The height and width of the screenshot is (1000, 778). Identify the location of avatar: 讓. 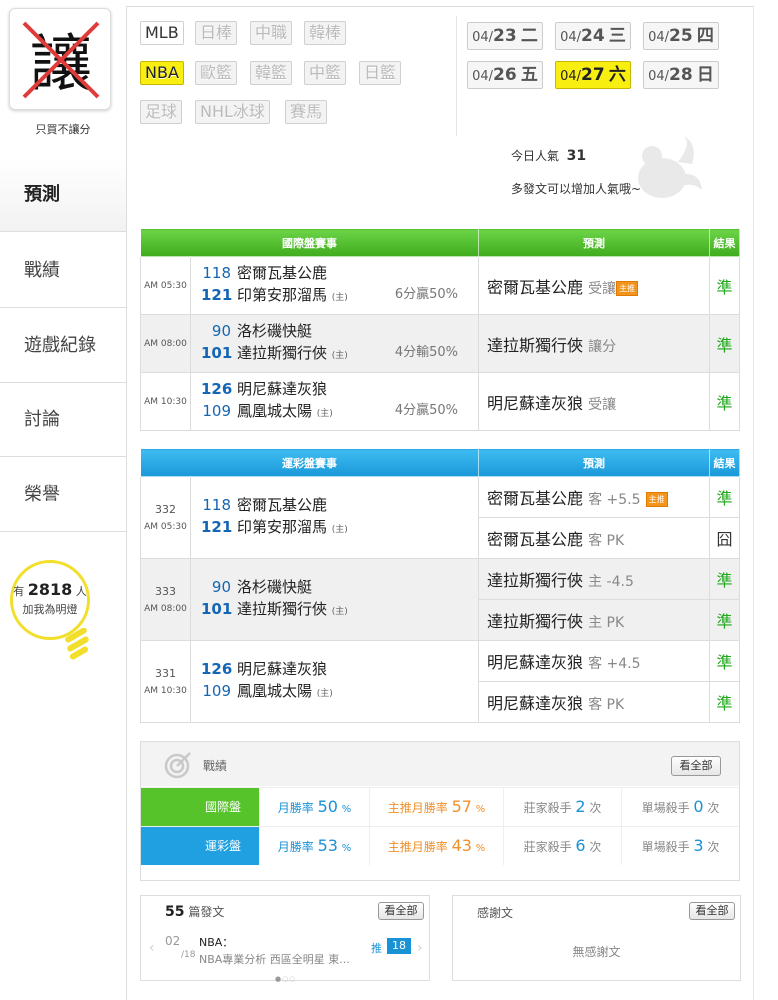
(60, 59).